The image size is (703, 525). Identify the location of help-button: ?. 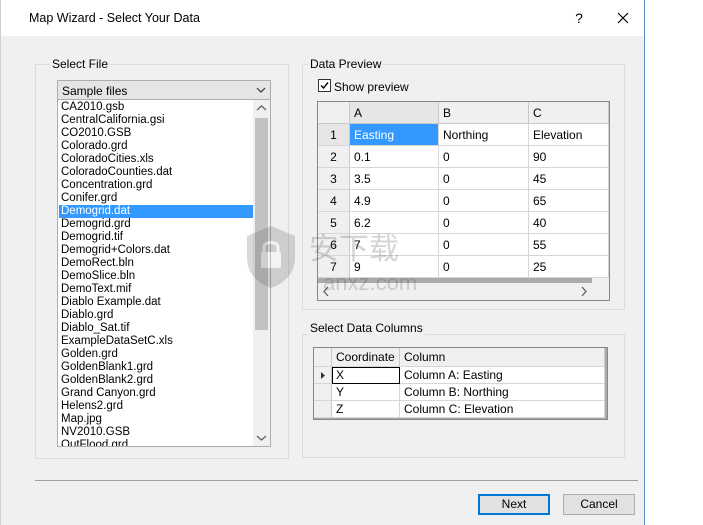
(579, 18).